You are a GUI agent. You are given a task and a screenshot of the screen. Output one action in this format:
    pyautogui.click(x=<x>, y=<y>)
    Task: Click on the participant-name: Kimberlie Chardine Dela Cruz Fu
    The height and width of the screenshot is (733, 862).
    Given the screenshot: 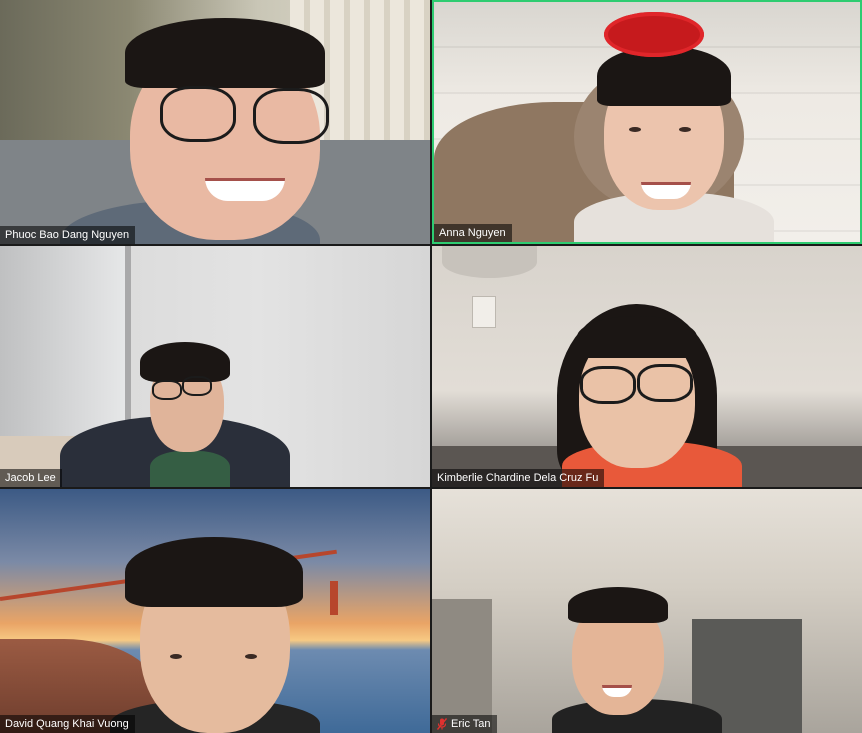 What is the action you would take?
    pyautogui.click(x=518, y=478)
    